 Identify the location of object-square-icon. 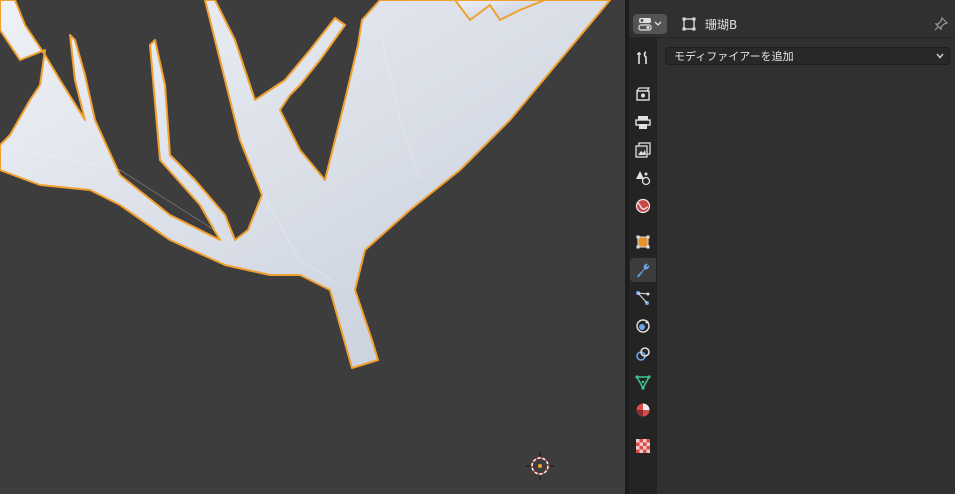
(689, 24).